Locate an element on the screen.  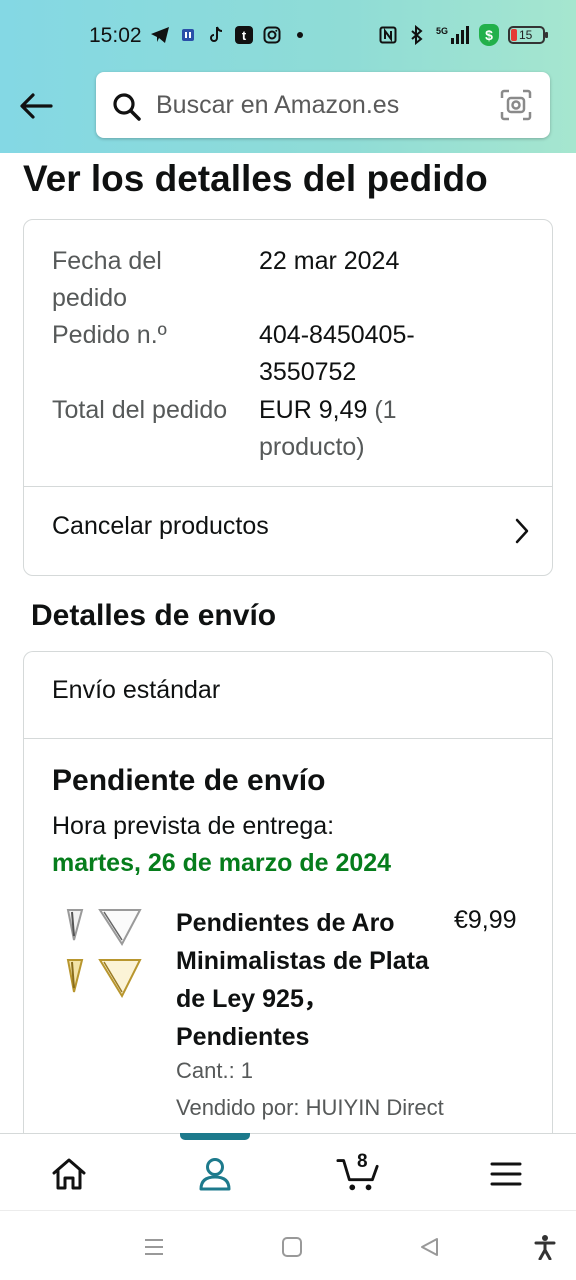
menu-icon is located at coordinates (506, 1174).